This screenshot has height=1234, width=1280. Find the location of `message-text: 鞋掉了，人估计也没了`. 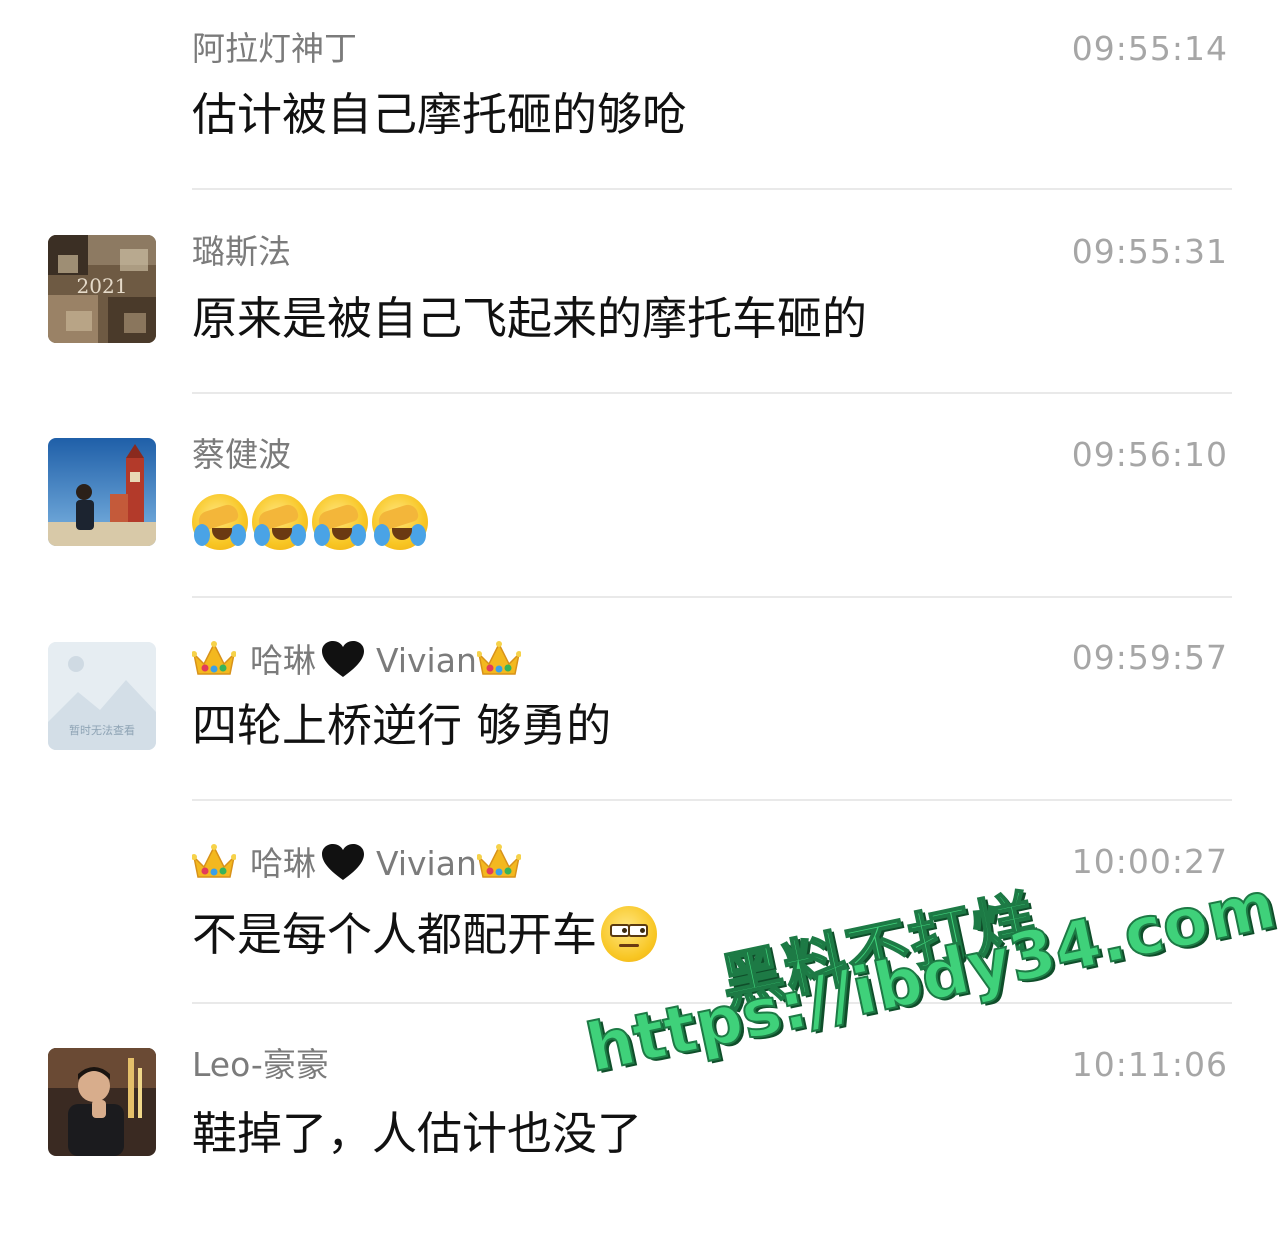

message-text: 鞋掉了，人估计也没了 is located at coordinates (417, 1133).